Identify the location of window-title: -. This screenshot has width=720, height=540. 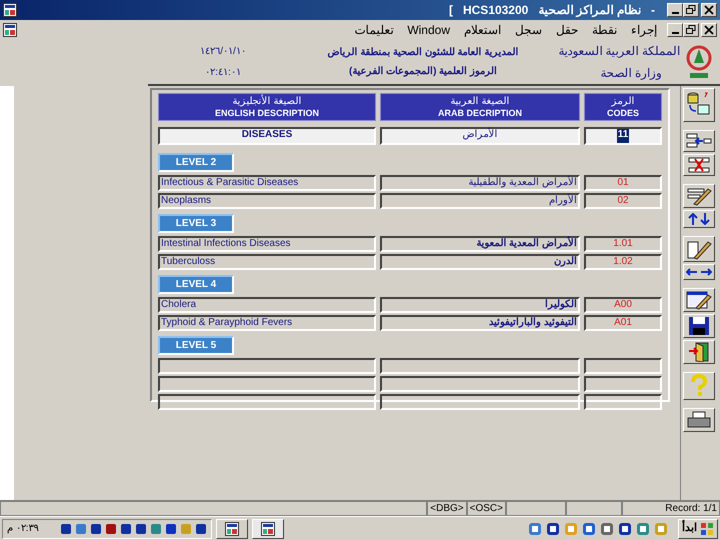
(653, 10).